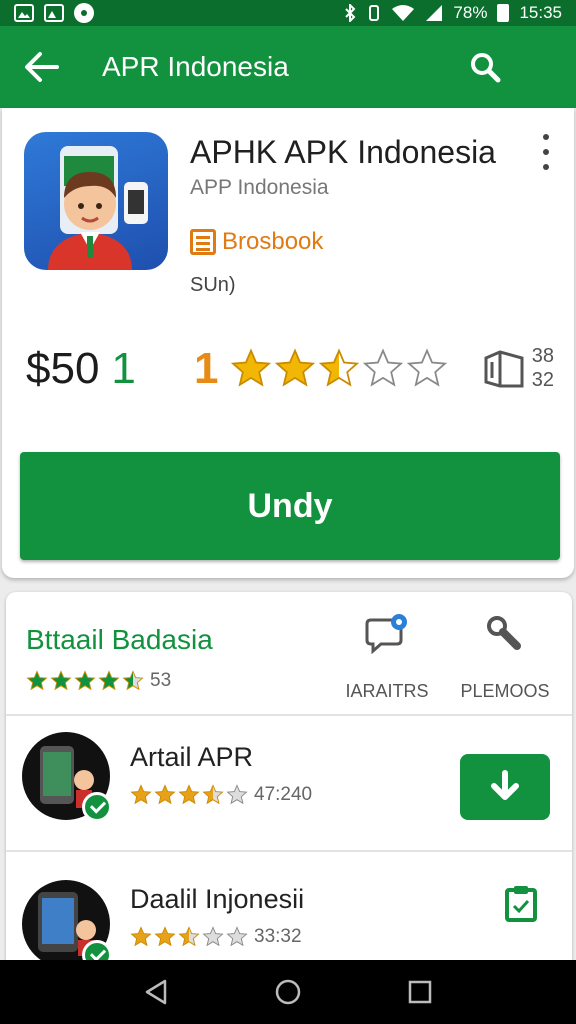 Image resolution: width=576 pixels, height=1024 pixels. I want to click on size-top: 38, so click(542, 356).